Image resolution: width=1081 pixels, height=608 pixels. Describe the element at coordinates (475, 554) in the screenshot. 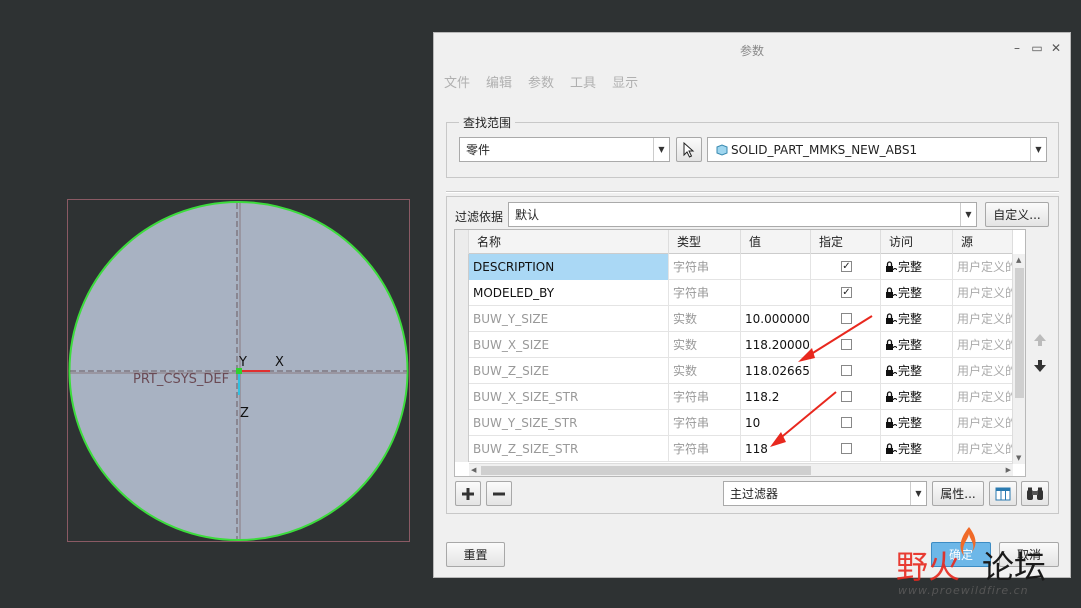

I see `reset-button: 重置` at that location.